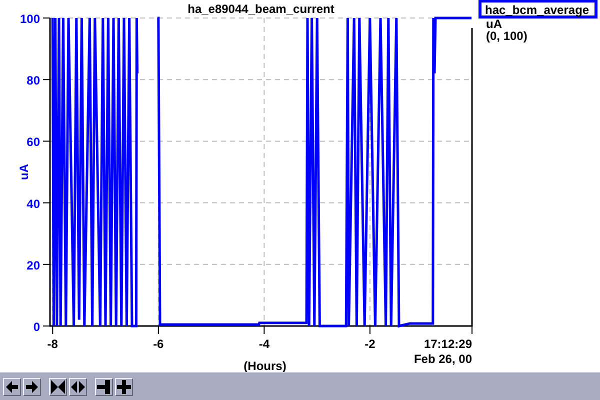 The image size is (600, 400). I want to click on date-label: Feb 26, 00, so click(443, 359).